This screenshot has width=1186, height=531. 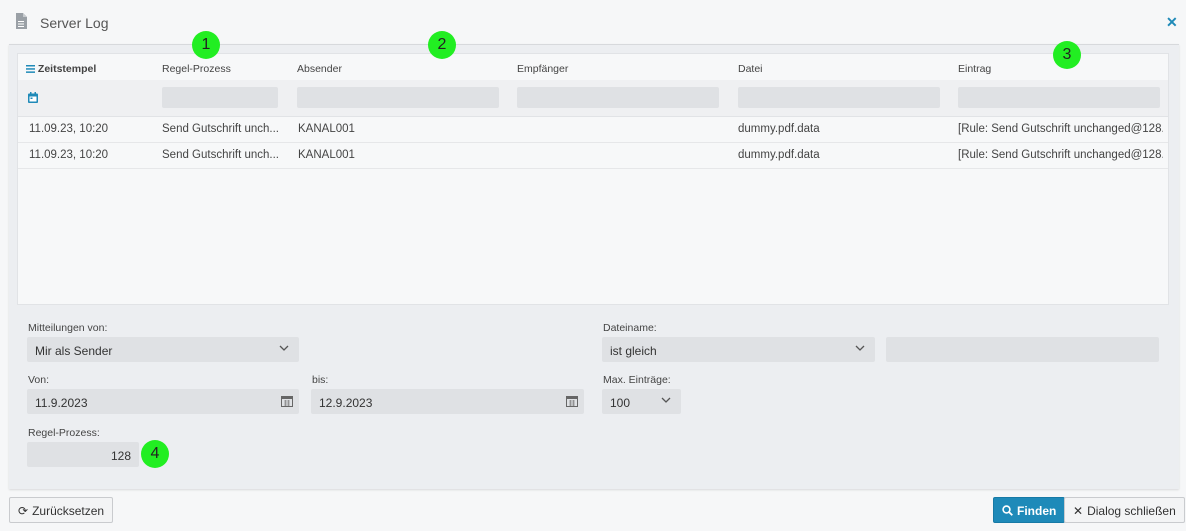 I want to click on annotation-marker-4: 4, so click(x=155, y=454).